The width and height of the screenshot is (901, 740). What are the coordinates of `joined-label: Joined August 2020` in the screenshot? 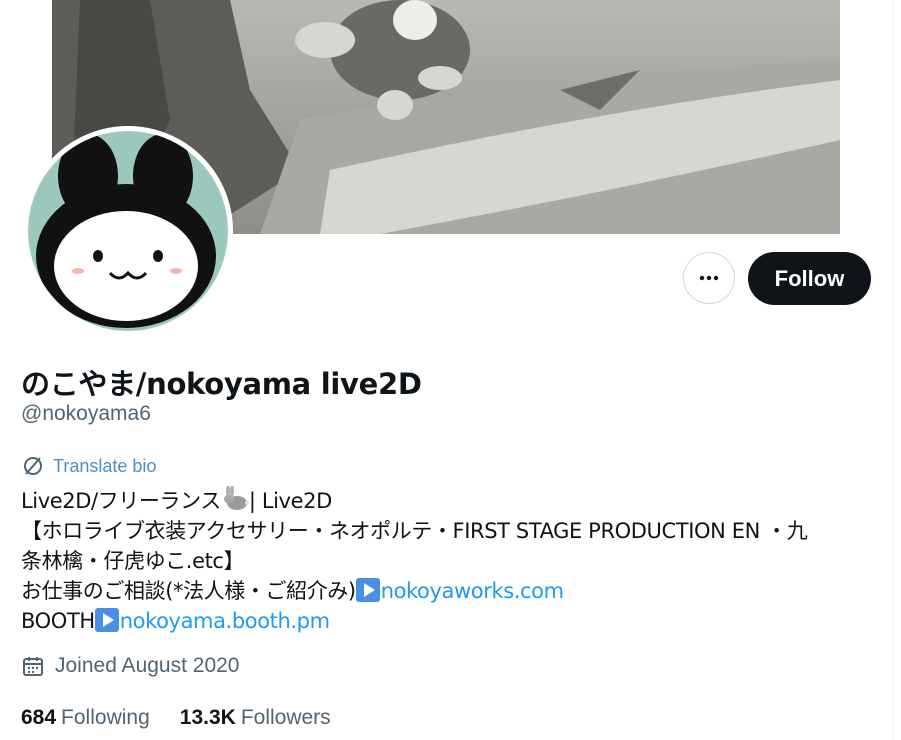 It's located at (147, 665).